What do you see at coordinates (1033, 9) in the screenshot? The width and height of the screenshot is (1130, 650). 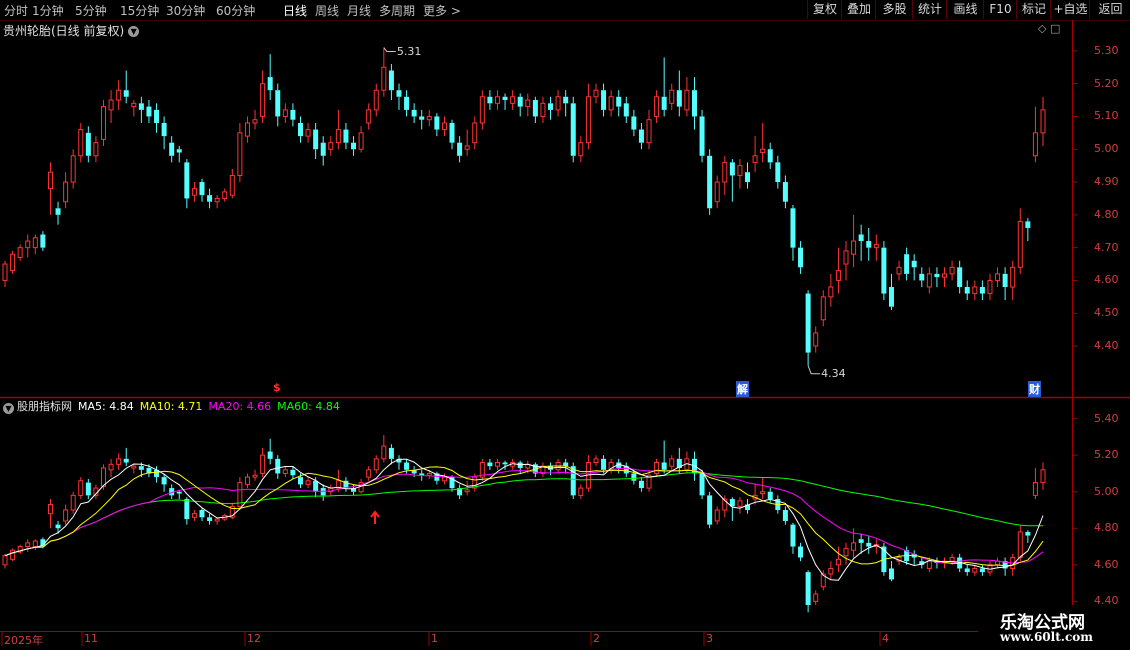 I see `toolbar-button: 标记` at bounding box center [1033, 9].